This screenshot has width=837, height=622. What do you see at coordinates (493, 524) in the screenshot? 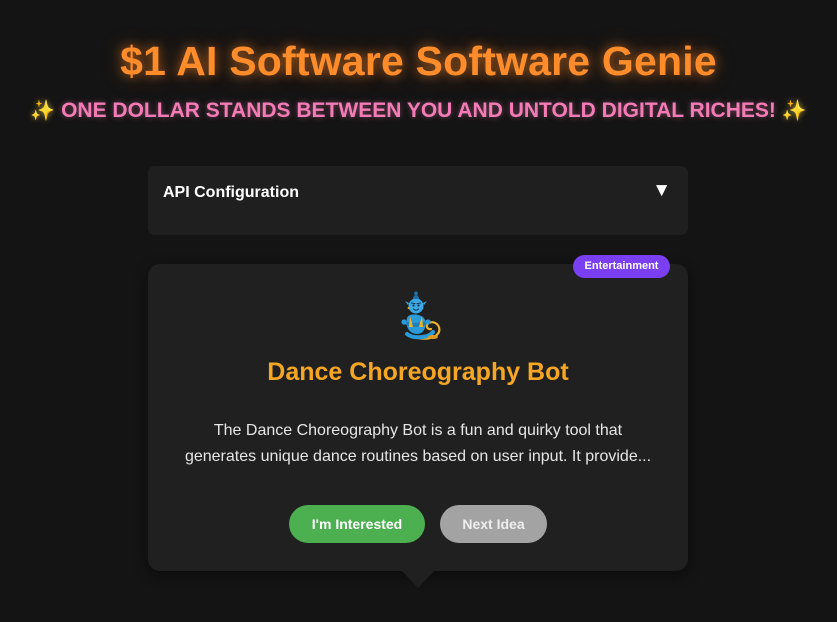
I see `next-idea-button: Next Idea` at bounding box center [493, 524].